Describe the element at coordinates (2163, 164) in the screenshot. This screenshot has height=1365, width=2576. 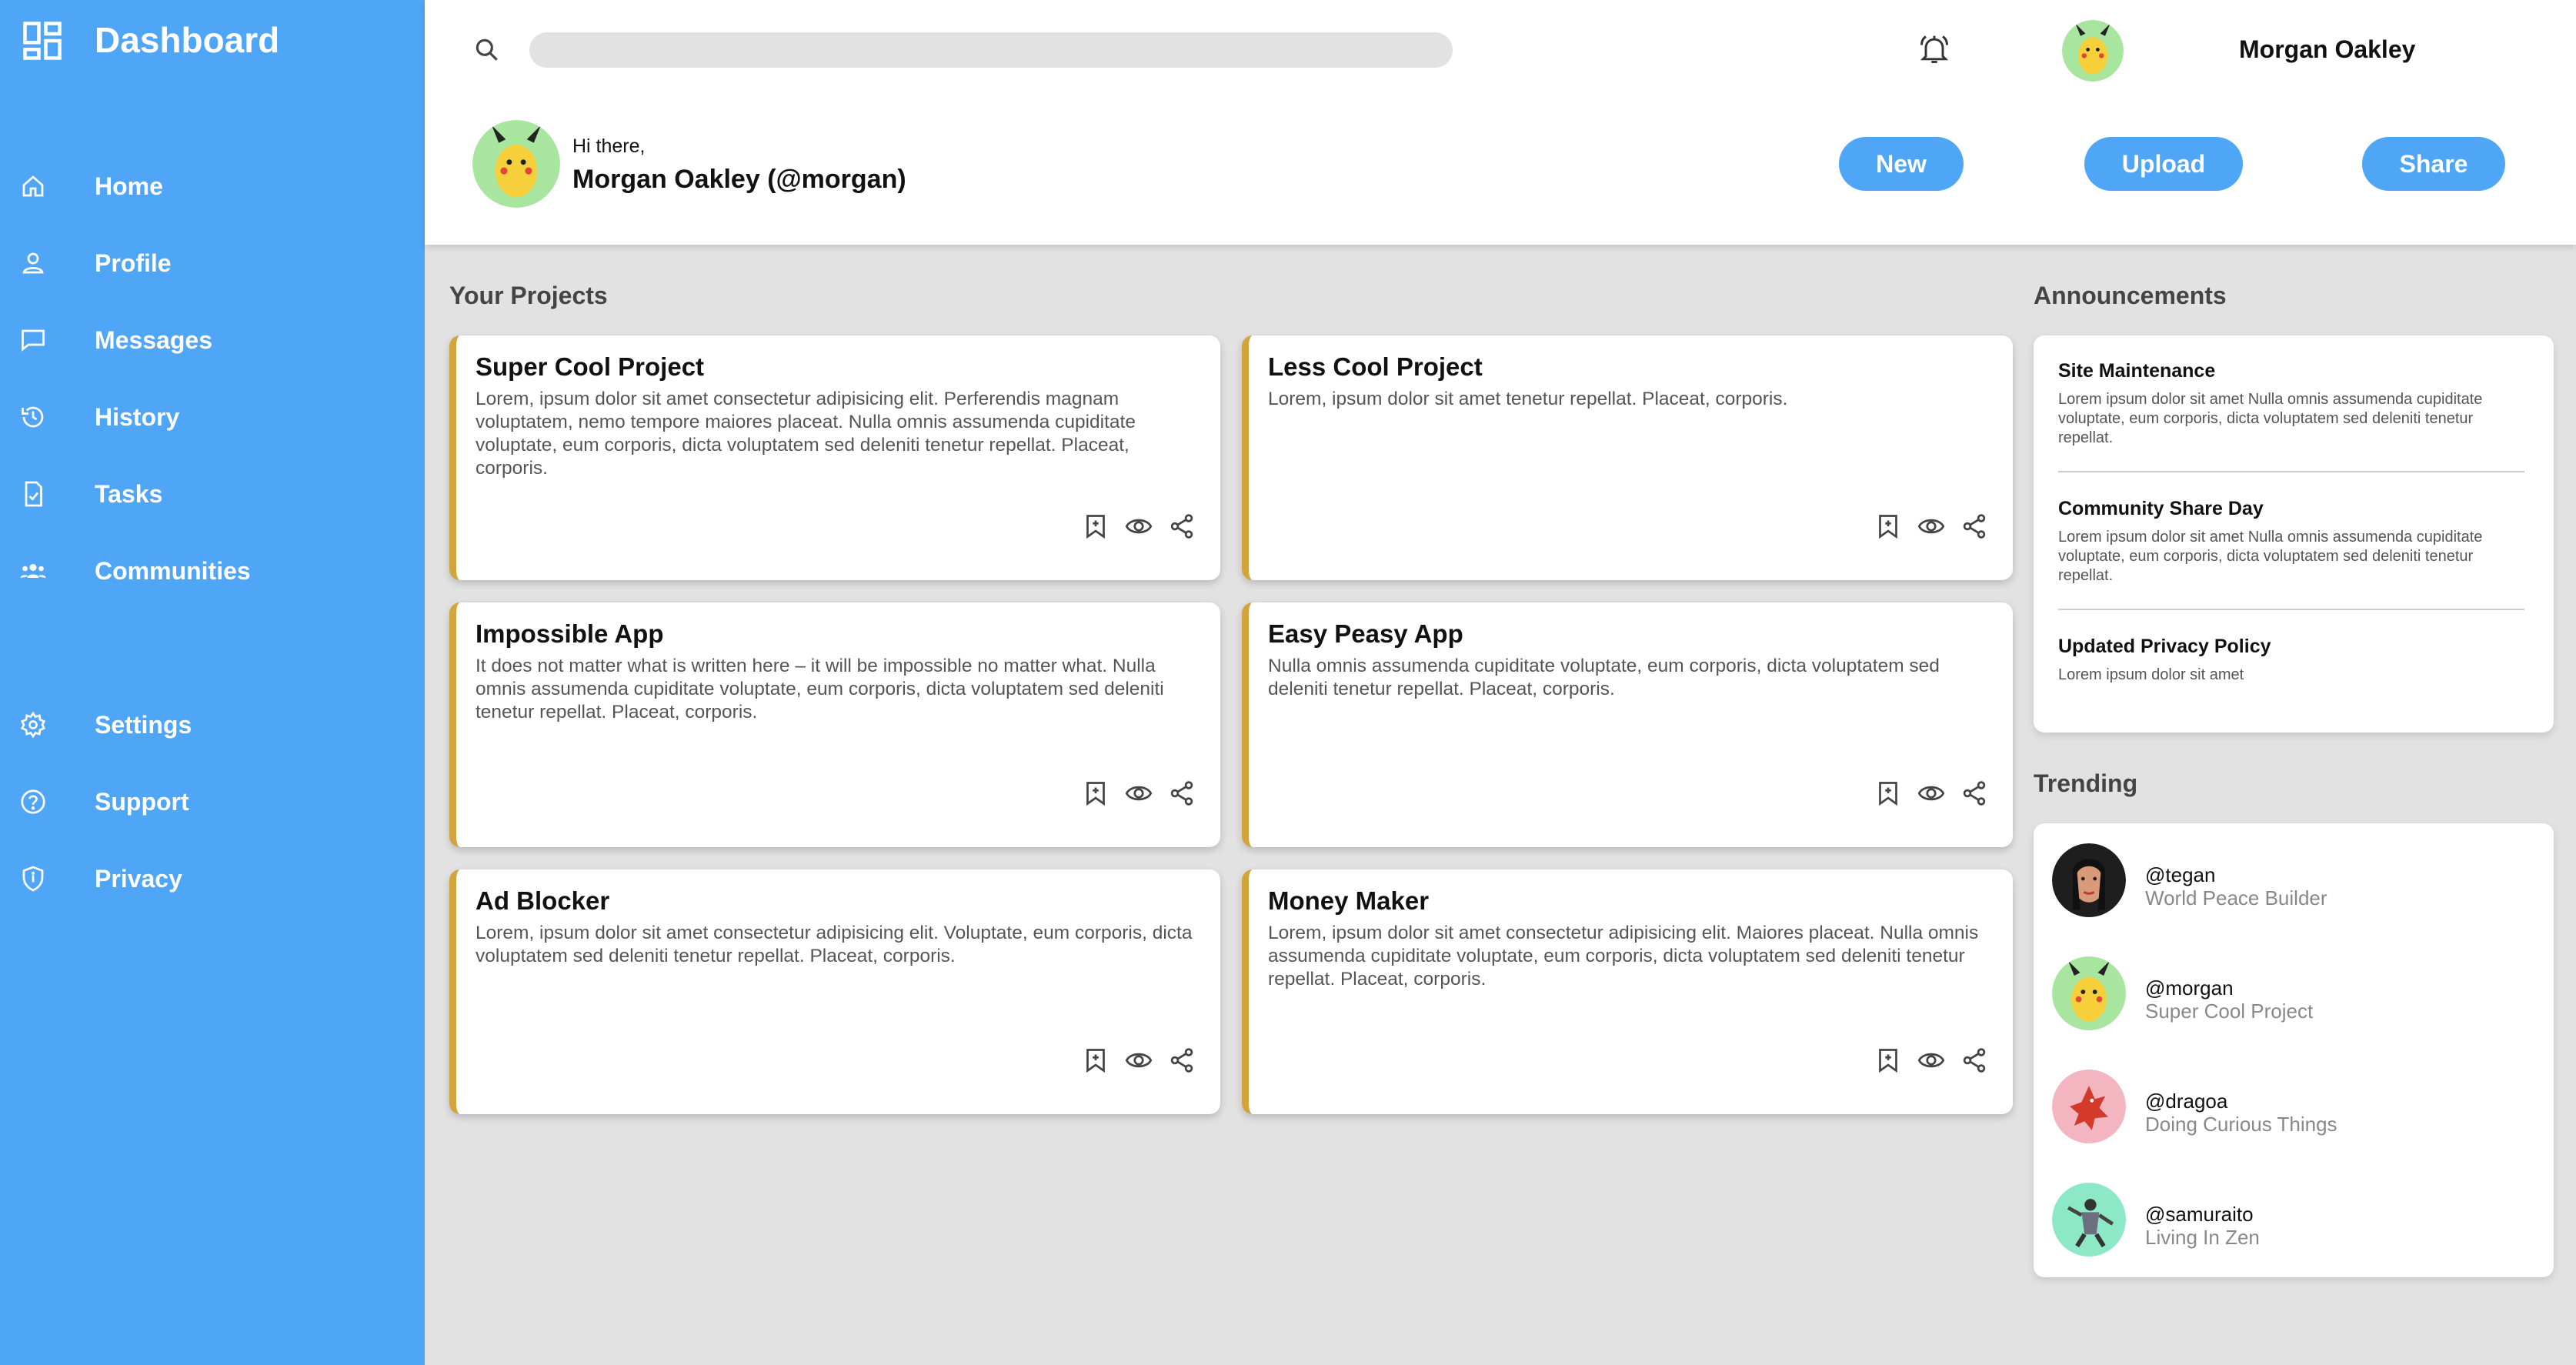
I see `upload-button: Upload` at that location.